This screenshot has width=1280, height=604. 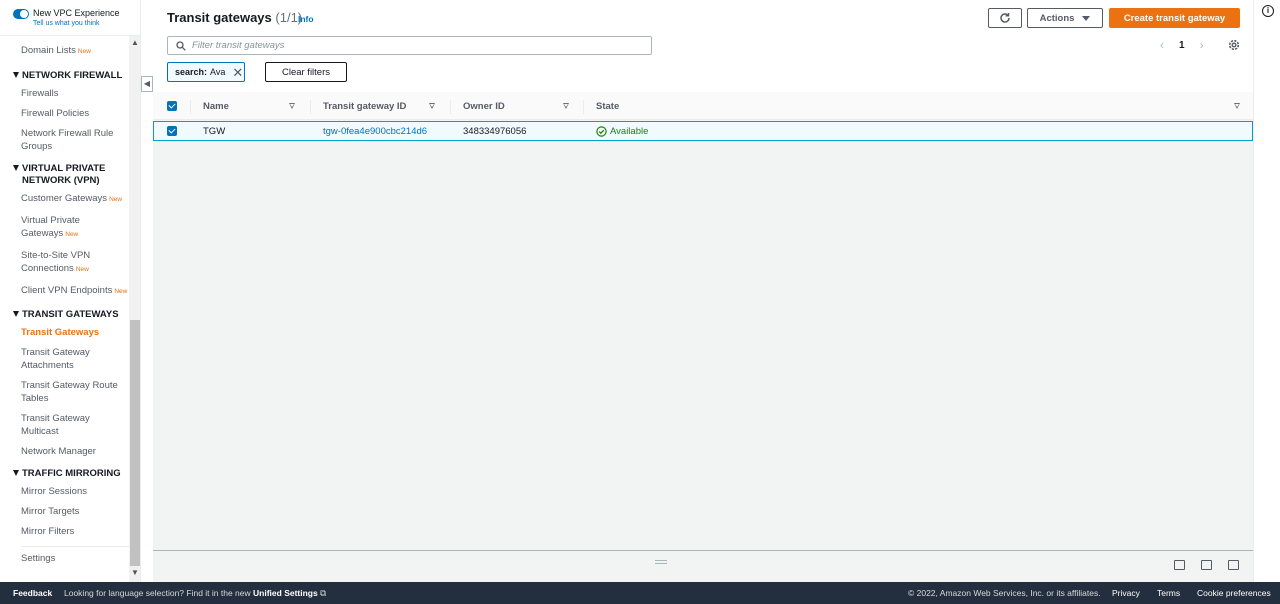 What do you see at coordinates (172, 106) in the screenshot?
I see `select-all-checkbox` at bounding box center [172, 106].